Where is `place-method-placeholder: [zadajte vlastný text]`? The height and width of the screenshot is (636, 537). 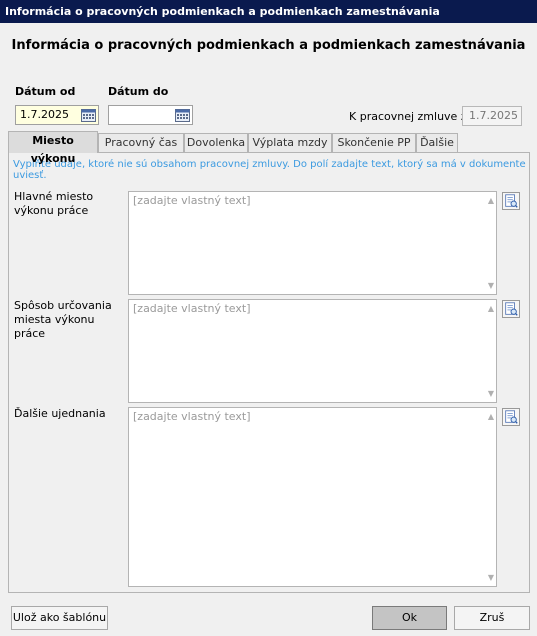 place-method-placeholder: [zadajte vlastný text] is located at coordinates (192, 308).